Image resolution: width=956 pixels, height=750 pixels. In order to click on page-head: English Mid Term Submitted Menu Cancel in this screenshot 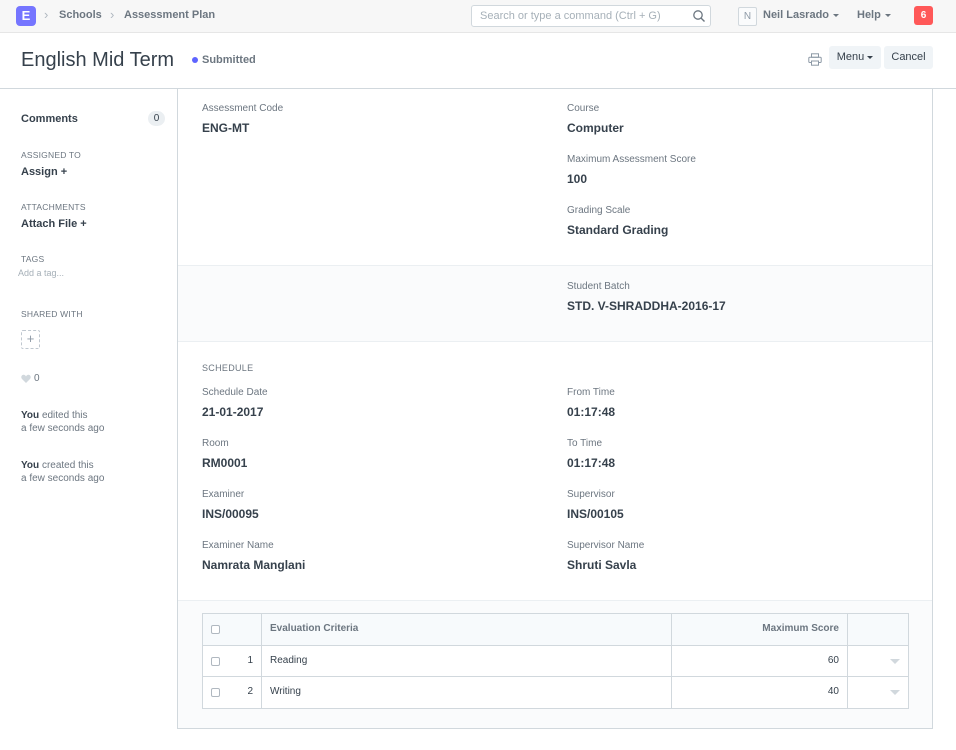, I will do `click(478, 61)`.